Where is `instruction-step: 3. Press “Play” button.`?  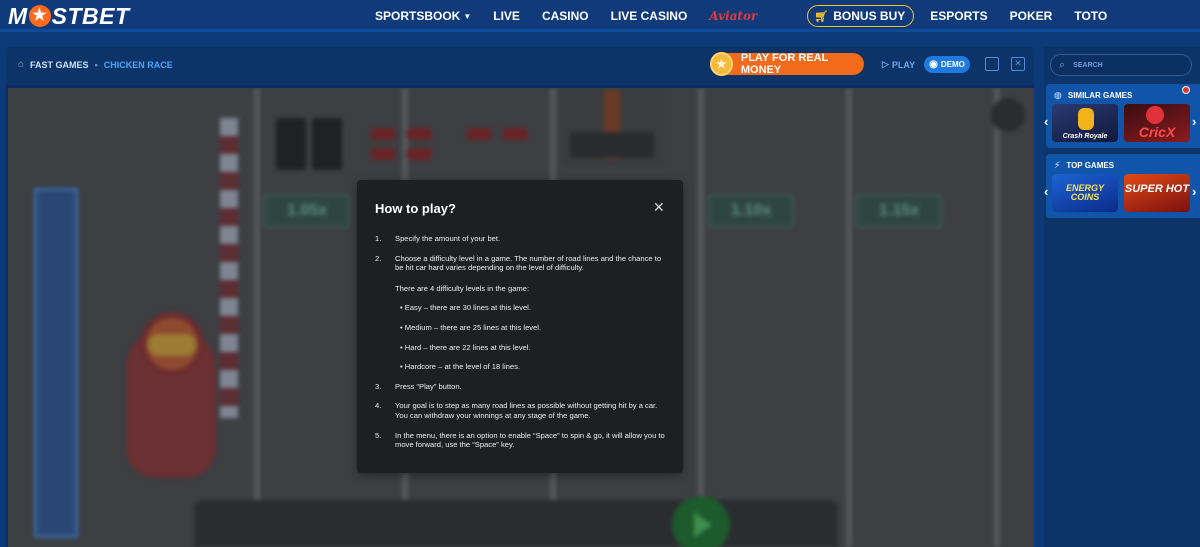 instruction-step: 3. Press “Play” button. is located at coordinates (523, 387).